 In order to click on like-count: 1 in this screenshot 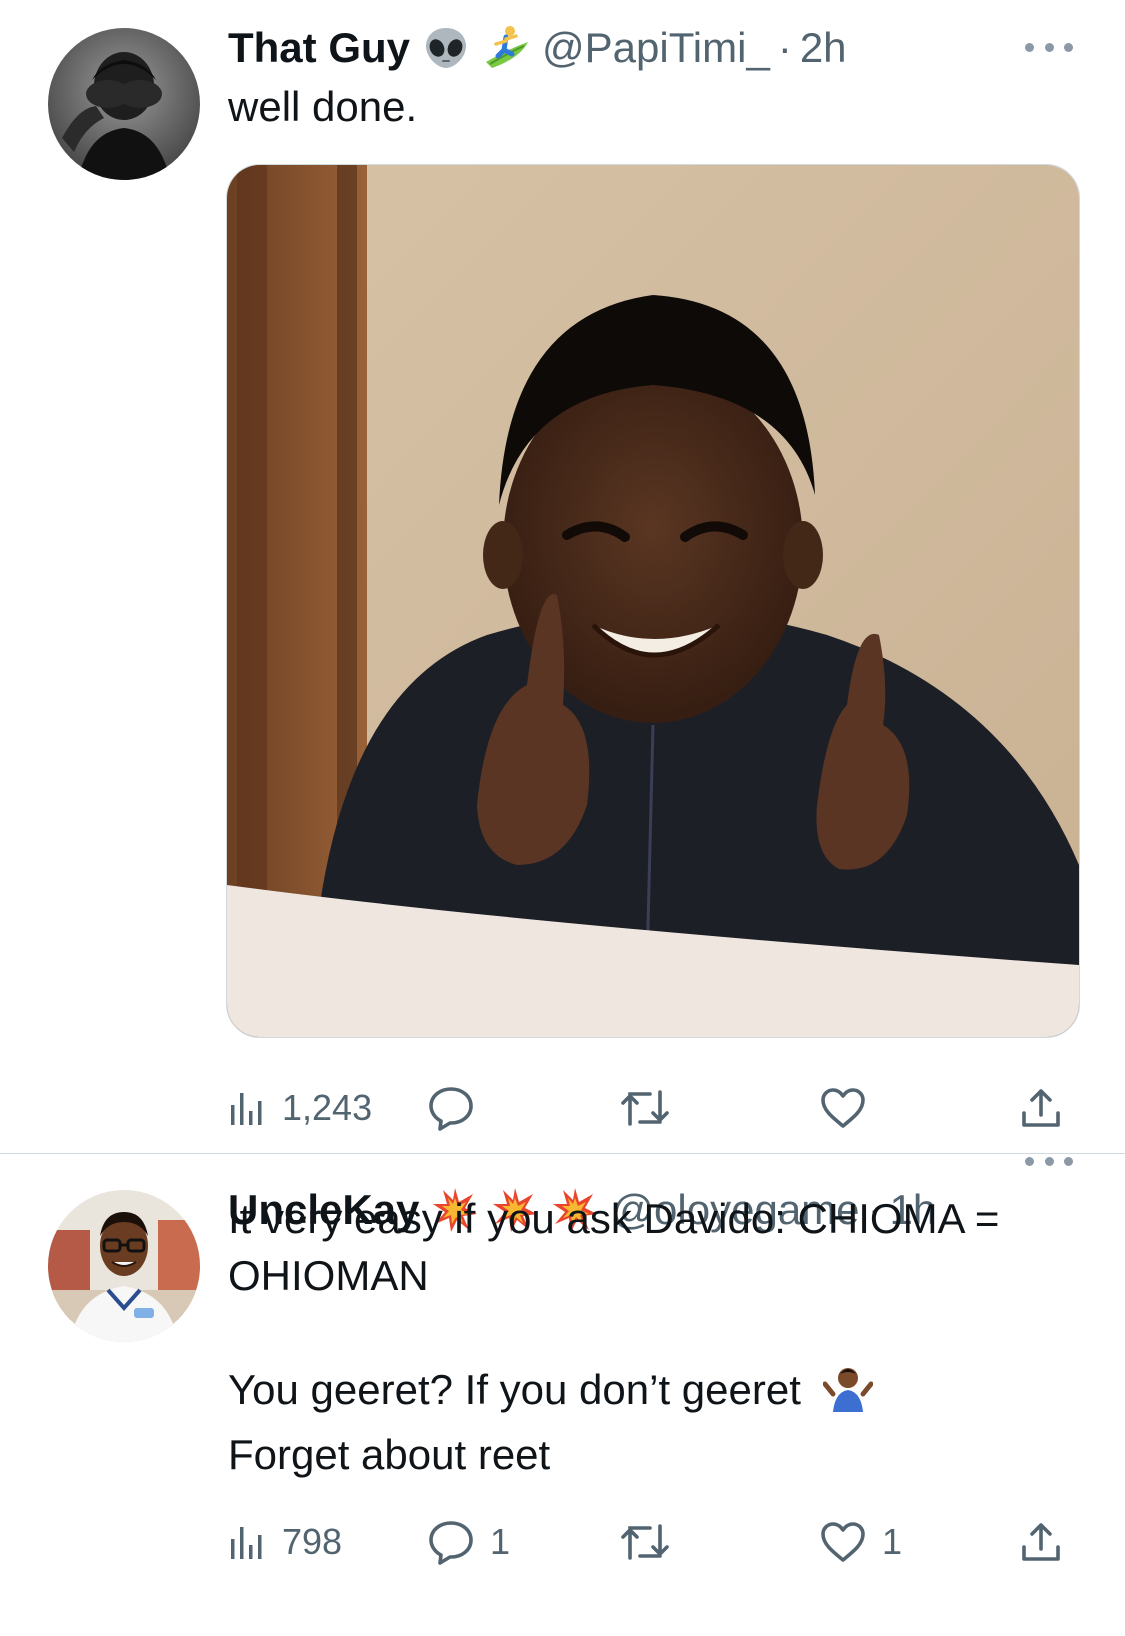, I will do `click(892, 1541)`.